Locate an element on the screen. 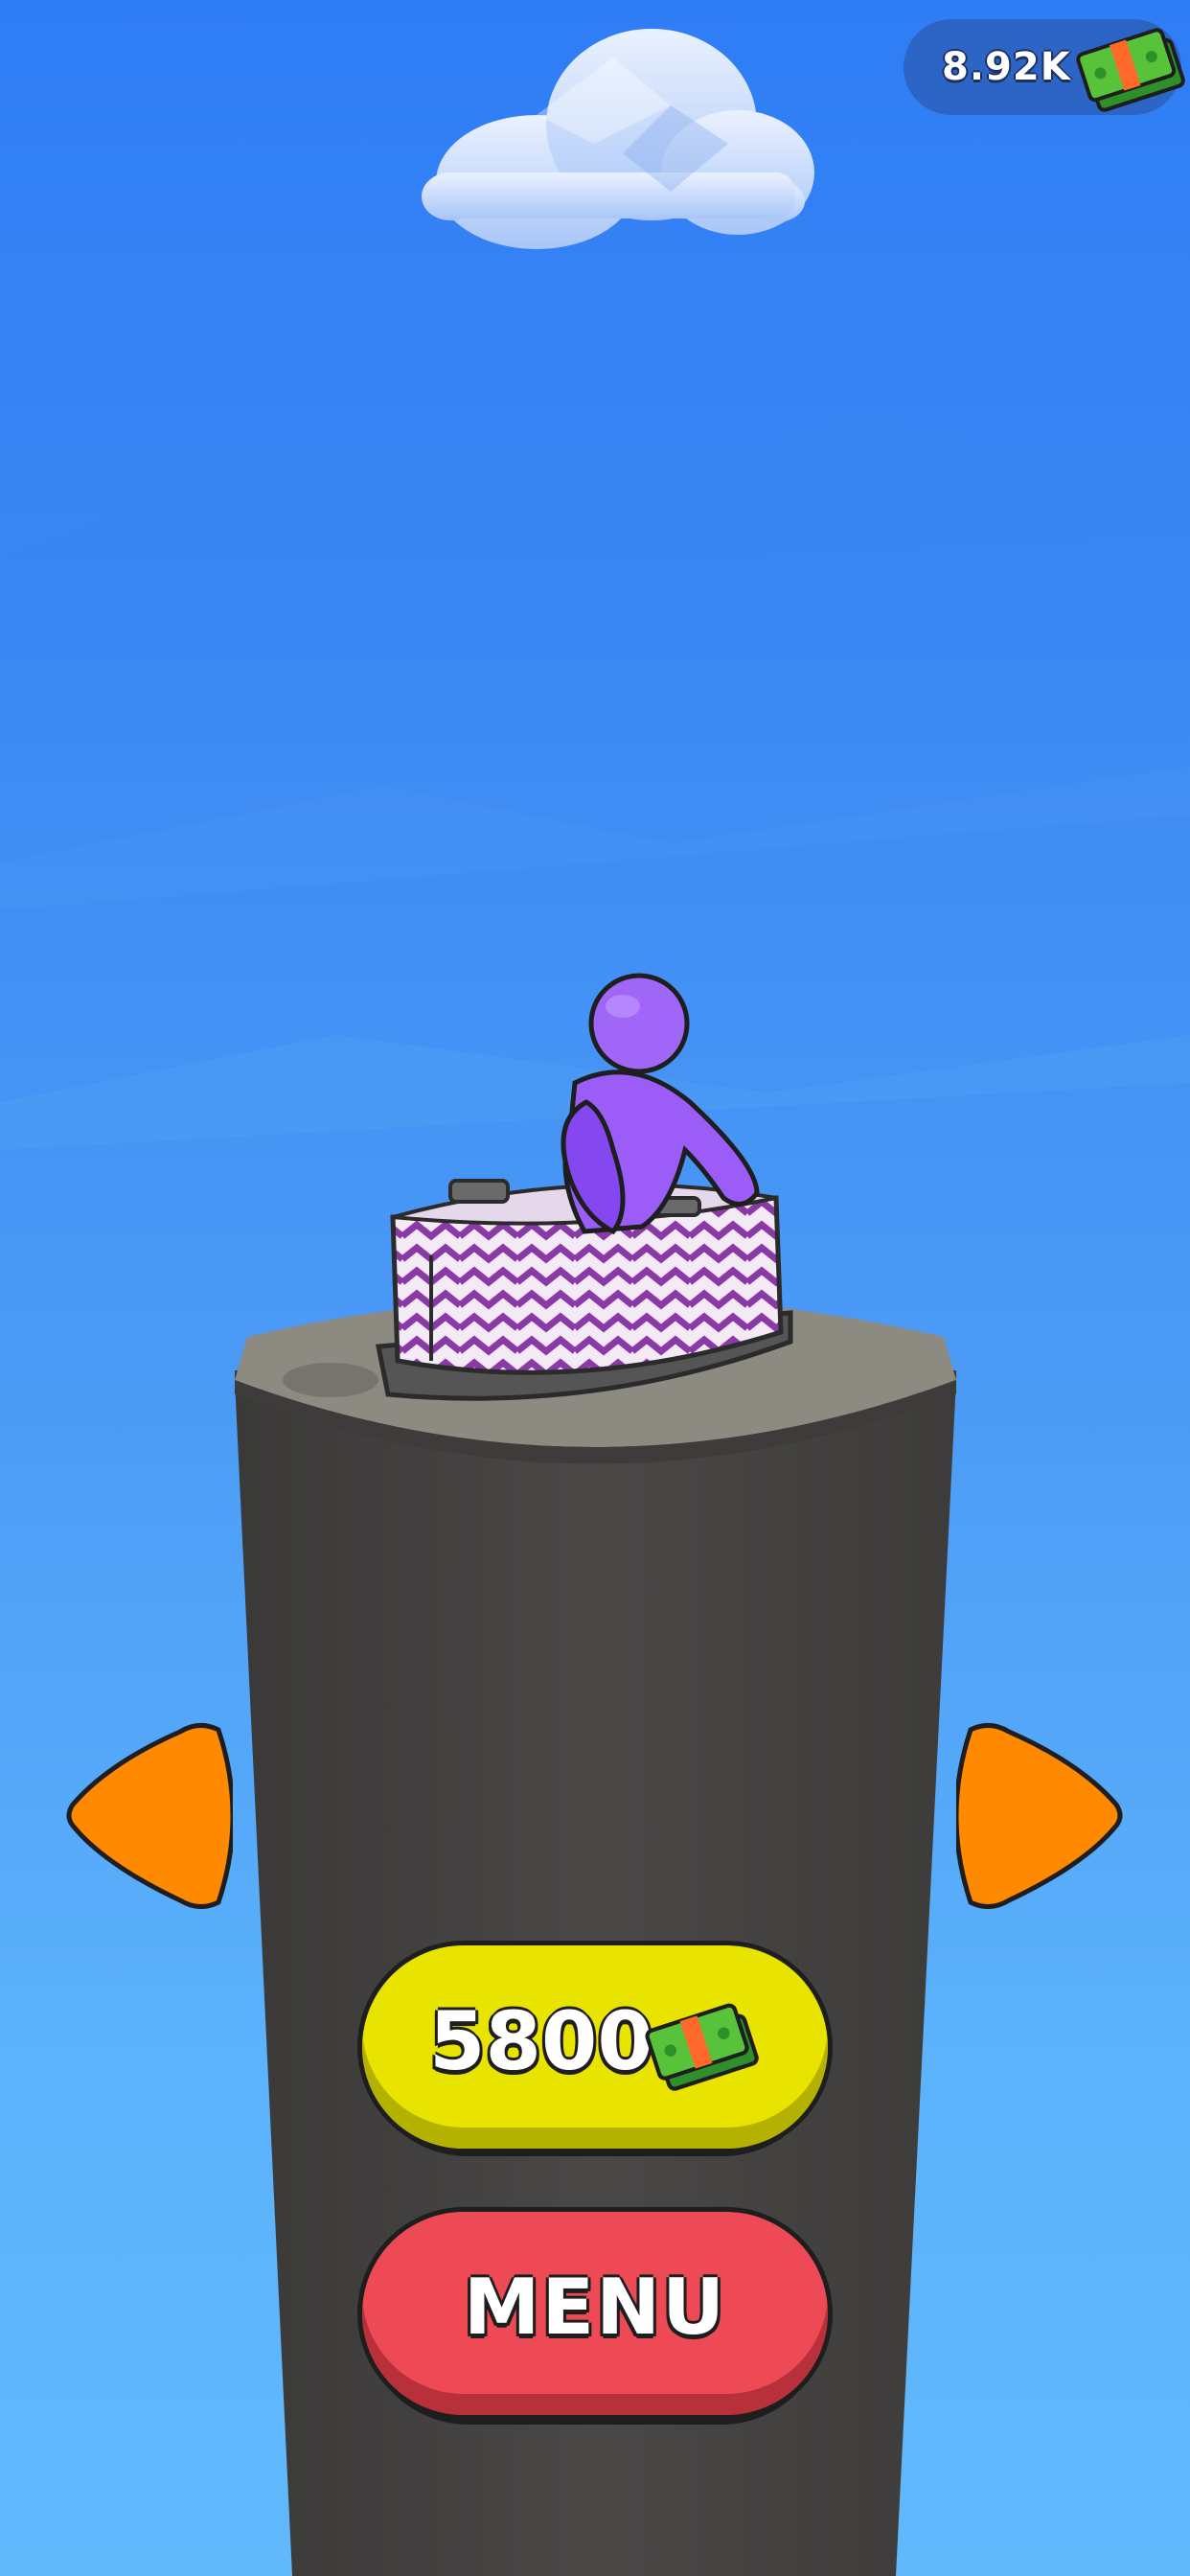  buy-button-face: 5800 is located at coordinates (595, 2047).